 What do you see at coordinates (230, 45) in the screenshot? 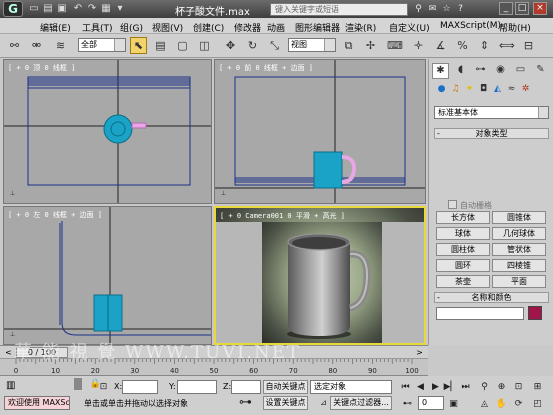
I see `select-move-icon: ✥` at bounding box center [230, 45].